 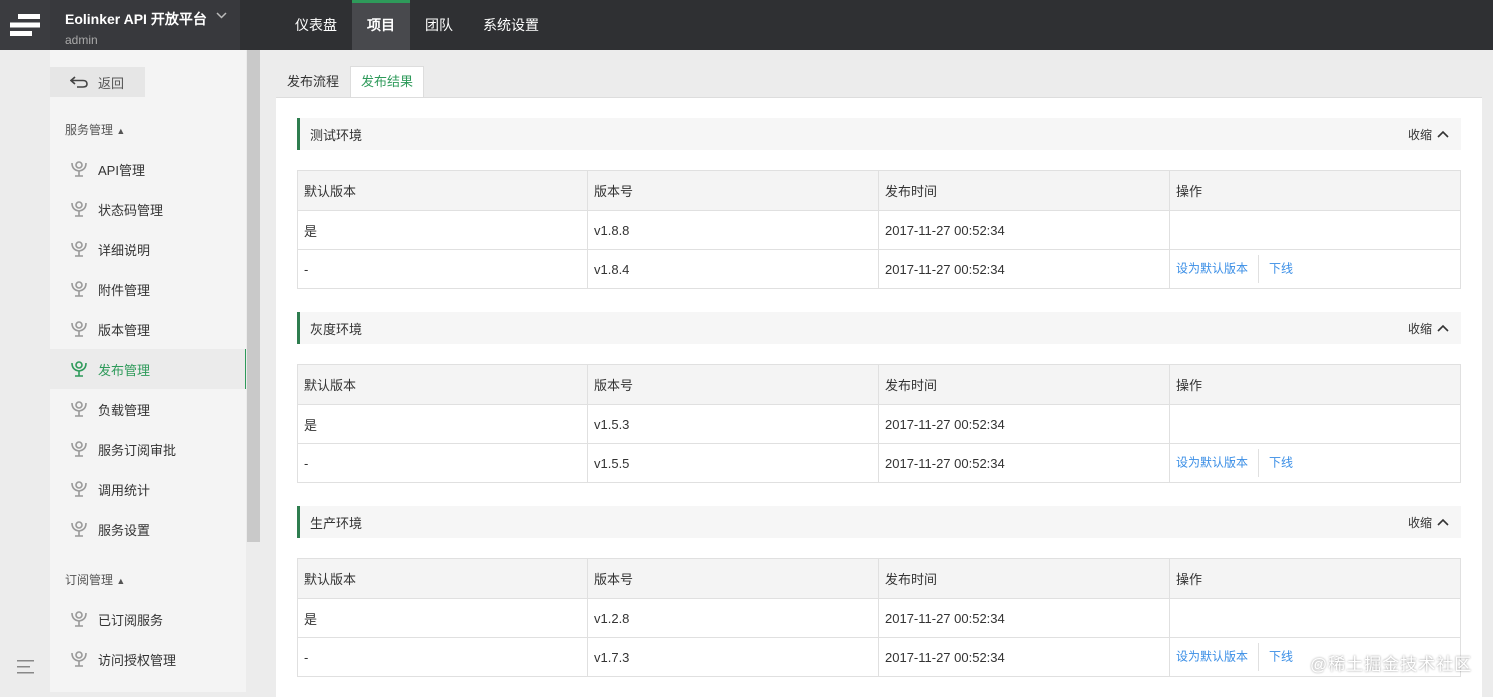 I want to click on divider, so click(x=1259, y=269).